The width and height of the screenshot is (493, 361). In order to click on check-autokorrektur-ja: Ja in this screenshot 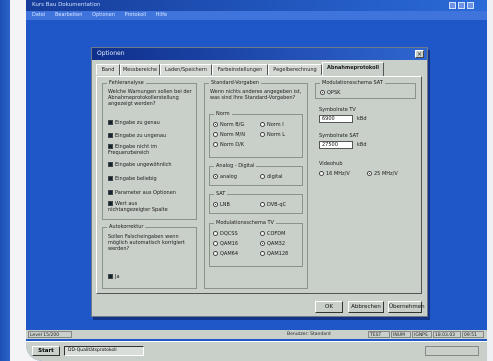, I will do `click(114, 277)`.